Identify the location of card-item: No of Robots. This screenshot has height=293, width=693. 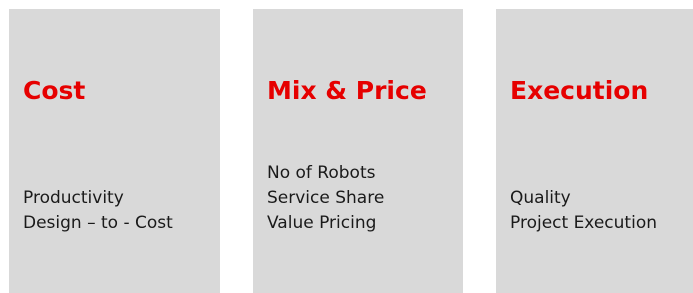
(321, 173).